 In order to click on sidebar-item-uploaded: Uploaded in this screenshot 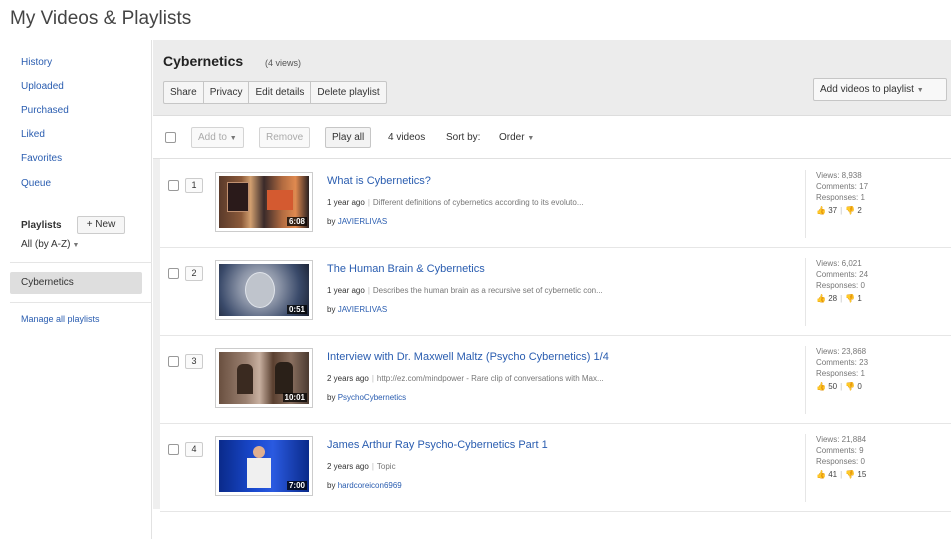, I will do `click(42, 86)`.